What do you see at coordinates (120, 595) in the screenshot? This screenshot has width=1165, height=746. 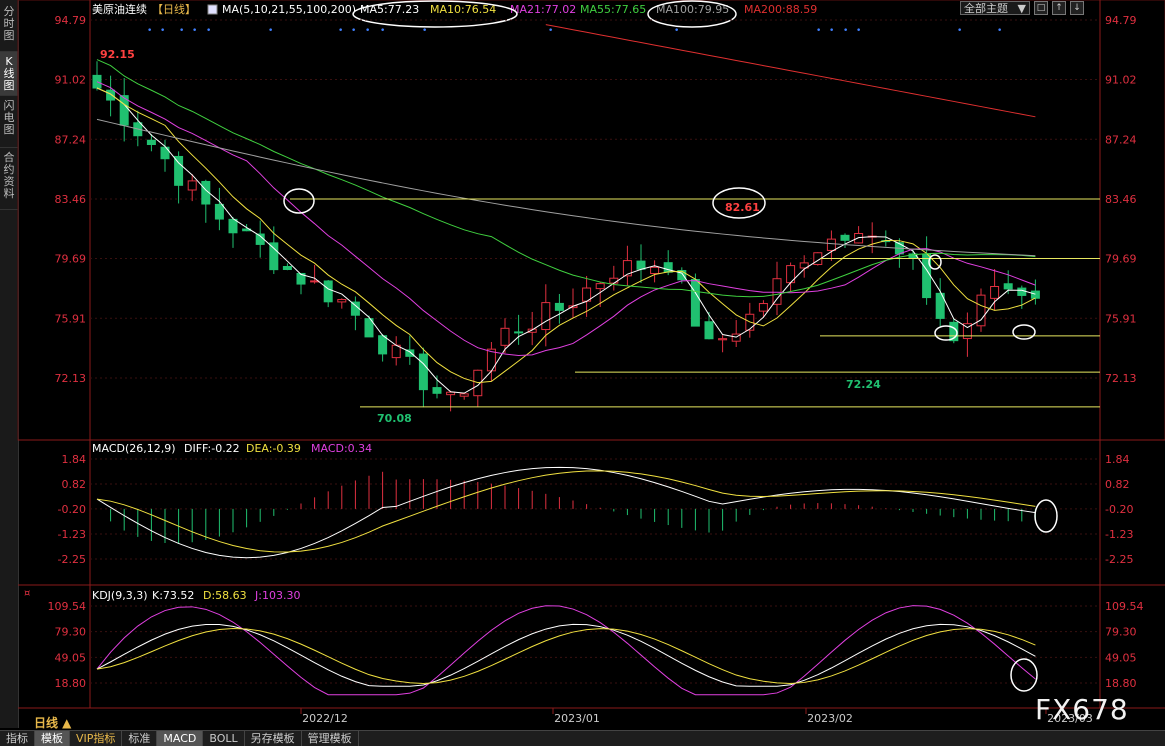 I see `kdj-title: KDJ(9,3,3)` at bounding box center [120, 595].